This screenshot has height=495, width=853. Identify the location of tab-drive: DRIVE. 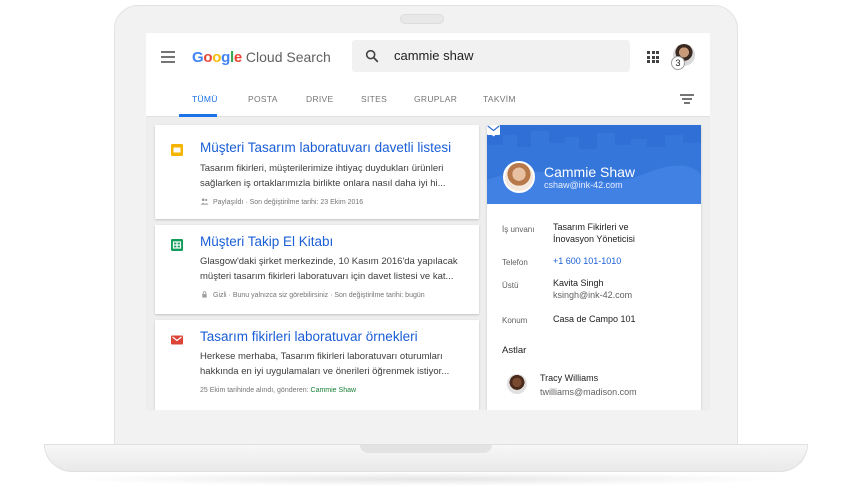
(319, 99).